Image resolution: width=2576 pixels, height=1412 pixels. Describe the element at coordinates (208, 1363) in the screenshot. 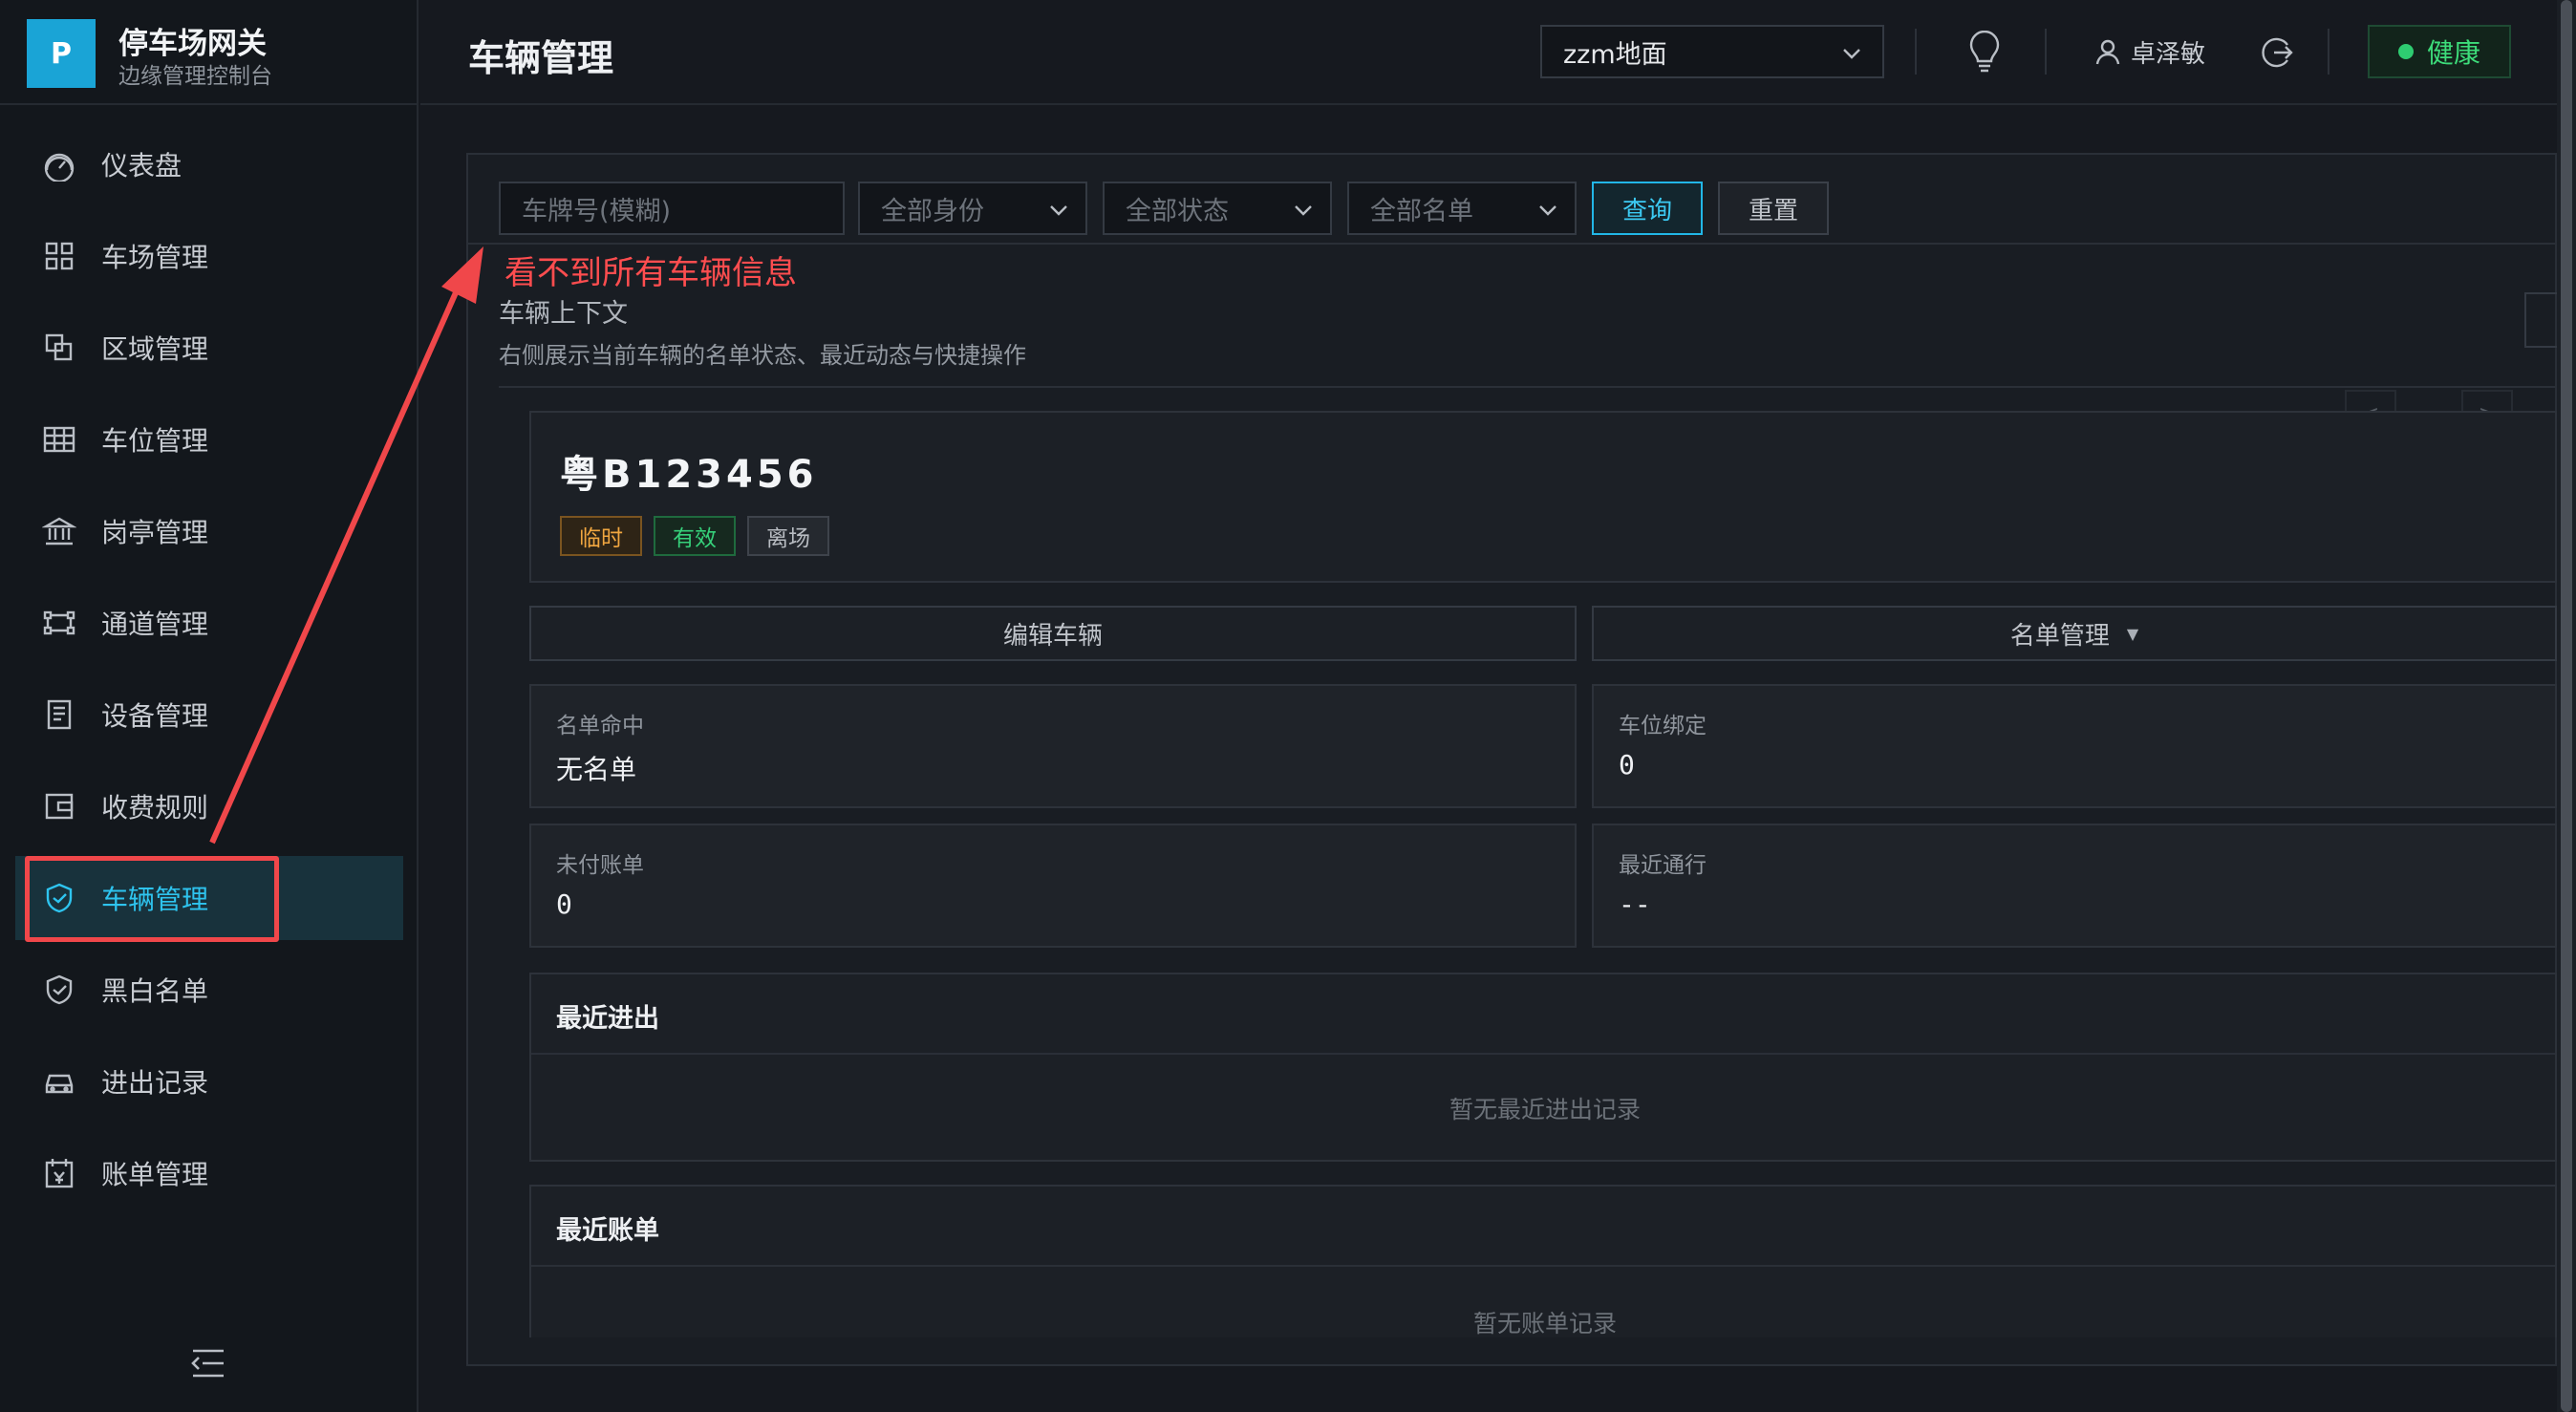

I see `menu-fold-icon` at that location.